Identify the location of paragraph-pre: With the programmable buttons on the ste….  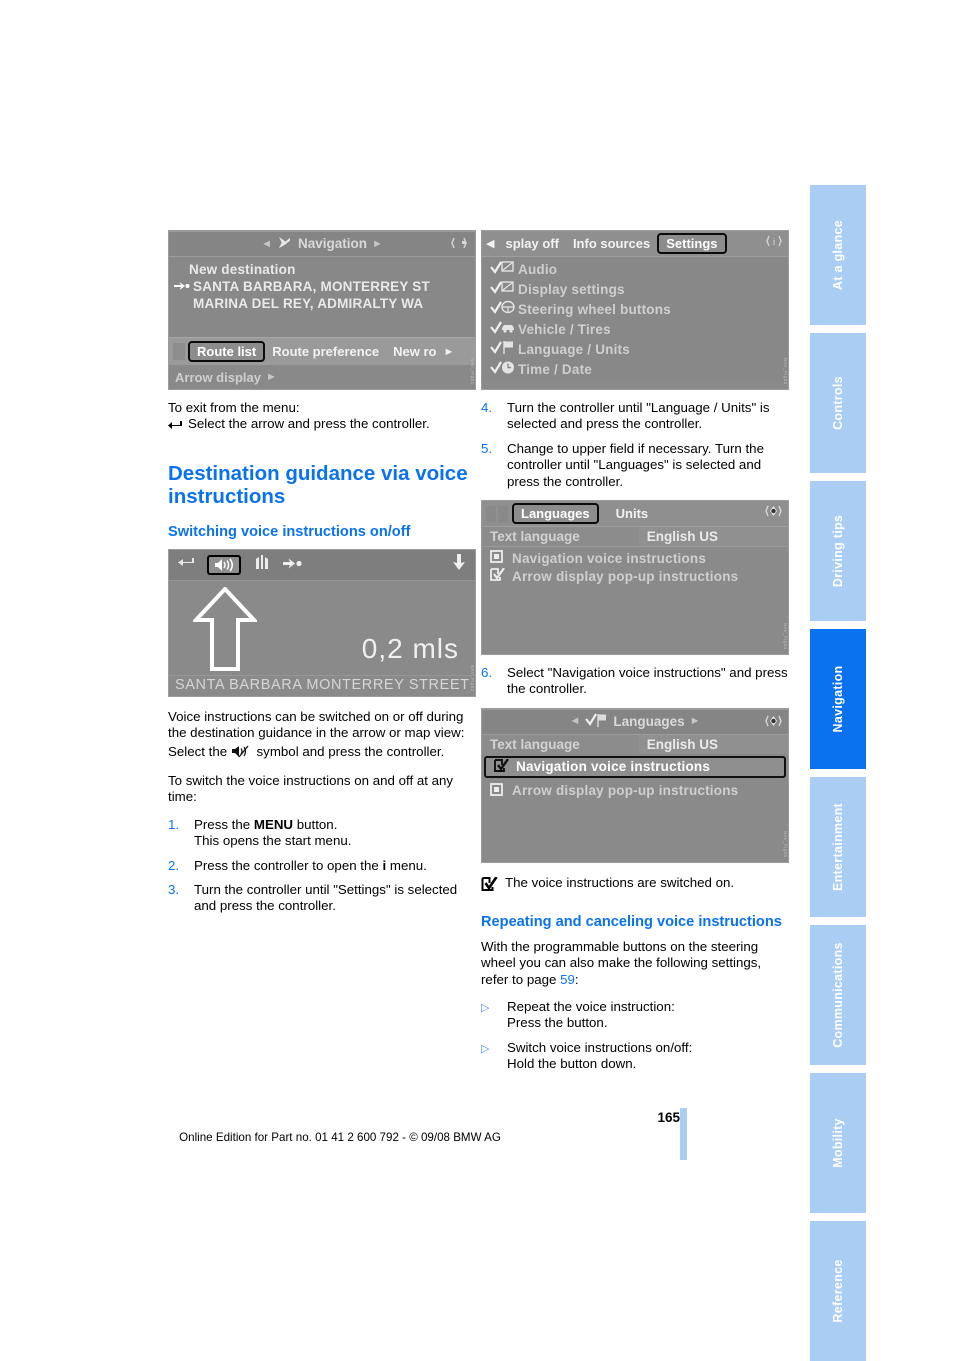
(621, 962).